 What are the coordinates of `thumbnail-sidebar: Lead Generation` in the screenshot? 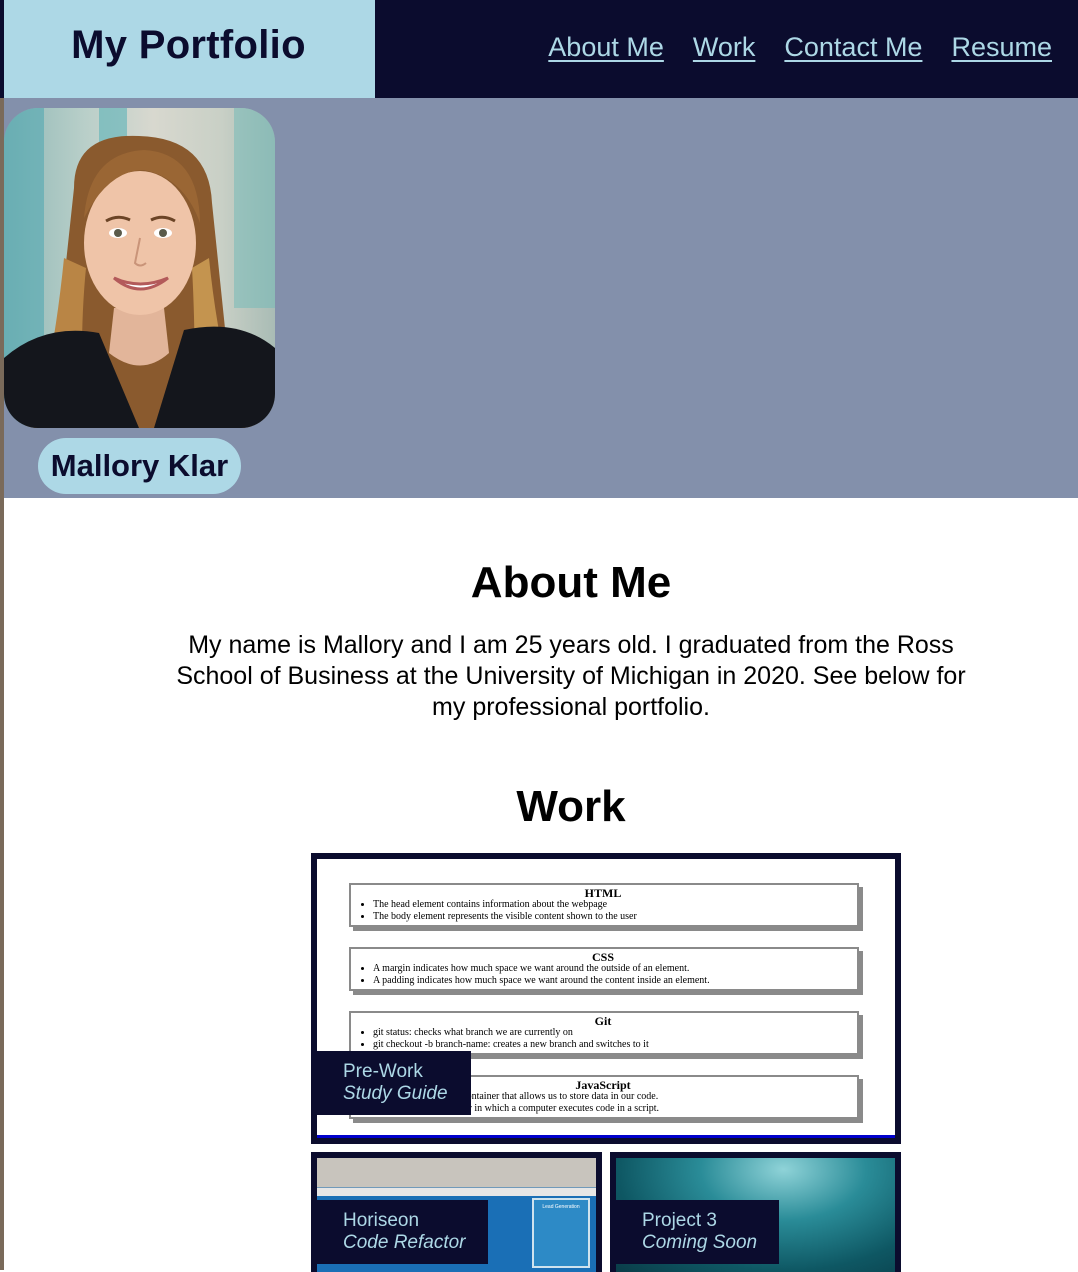 It's located at (561, 1233).